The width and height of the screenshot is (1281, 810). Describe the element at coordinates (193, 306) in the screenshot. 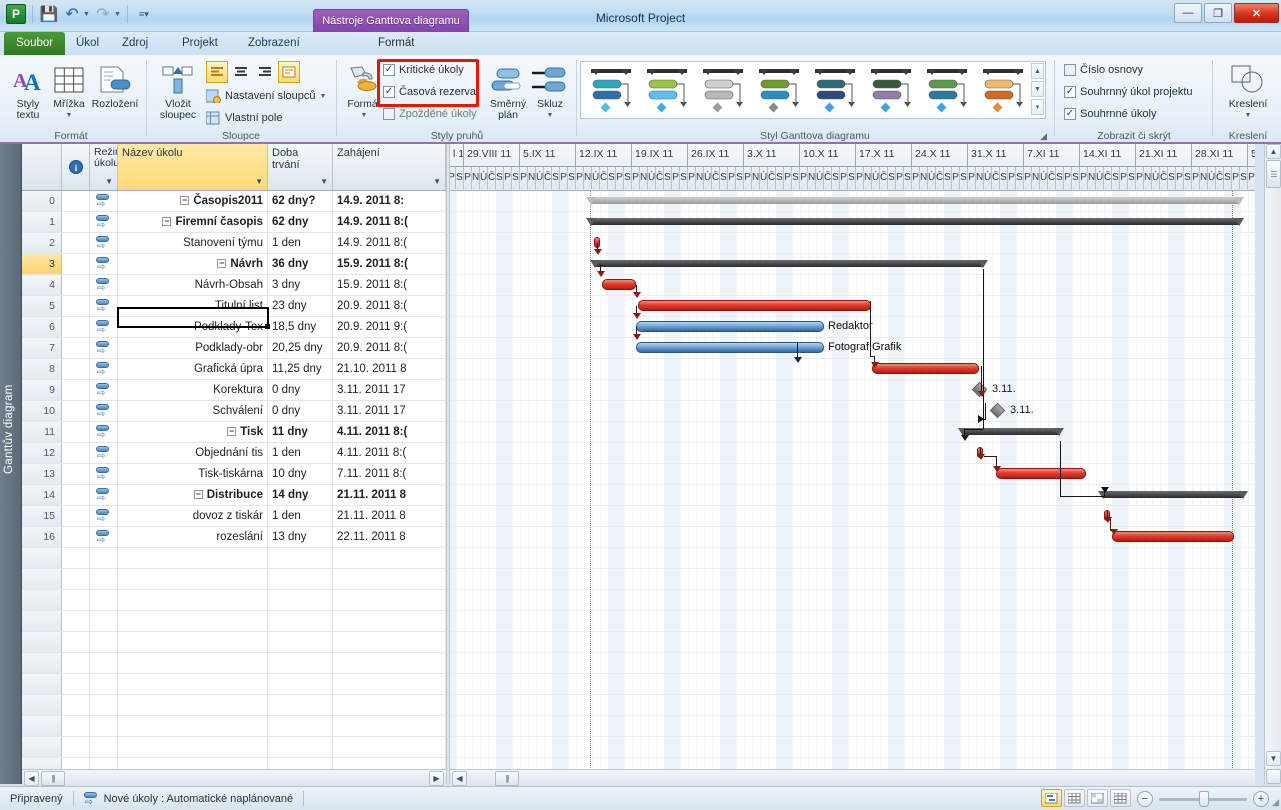

I see `cell-task-name: Titulní list` at that location.